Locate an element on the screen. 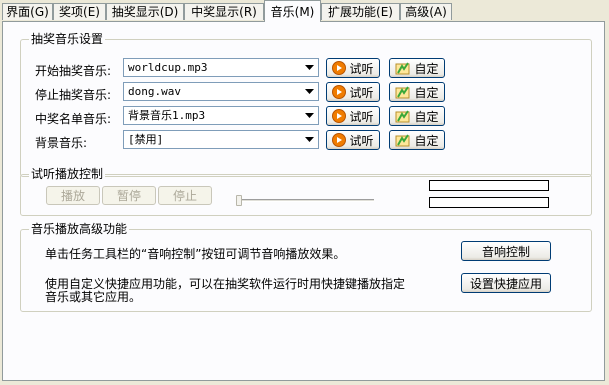 The width and height of the screenshot is (609, 385). music-settings-title: 抽奖音乐设置 is located at coordinates (67, 39).